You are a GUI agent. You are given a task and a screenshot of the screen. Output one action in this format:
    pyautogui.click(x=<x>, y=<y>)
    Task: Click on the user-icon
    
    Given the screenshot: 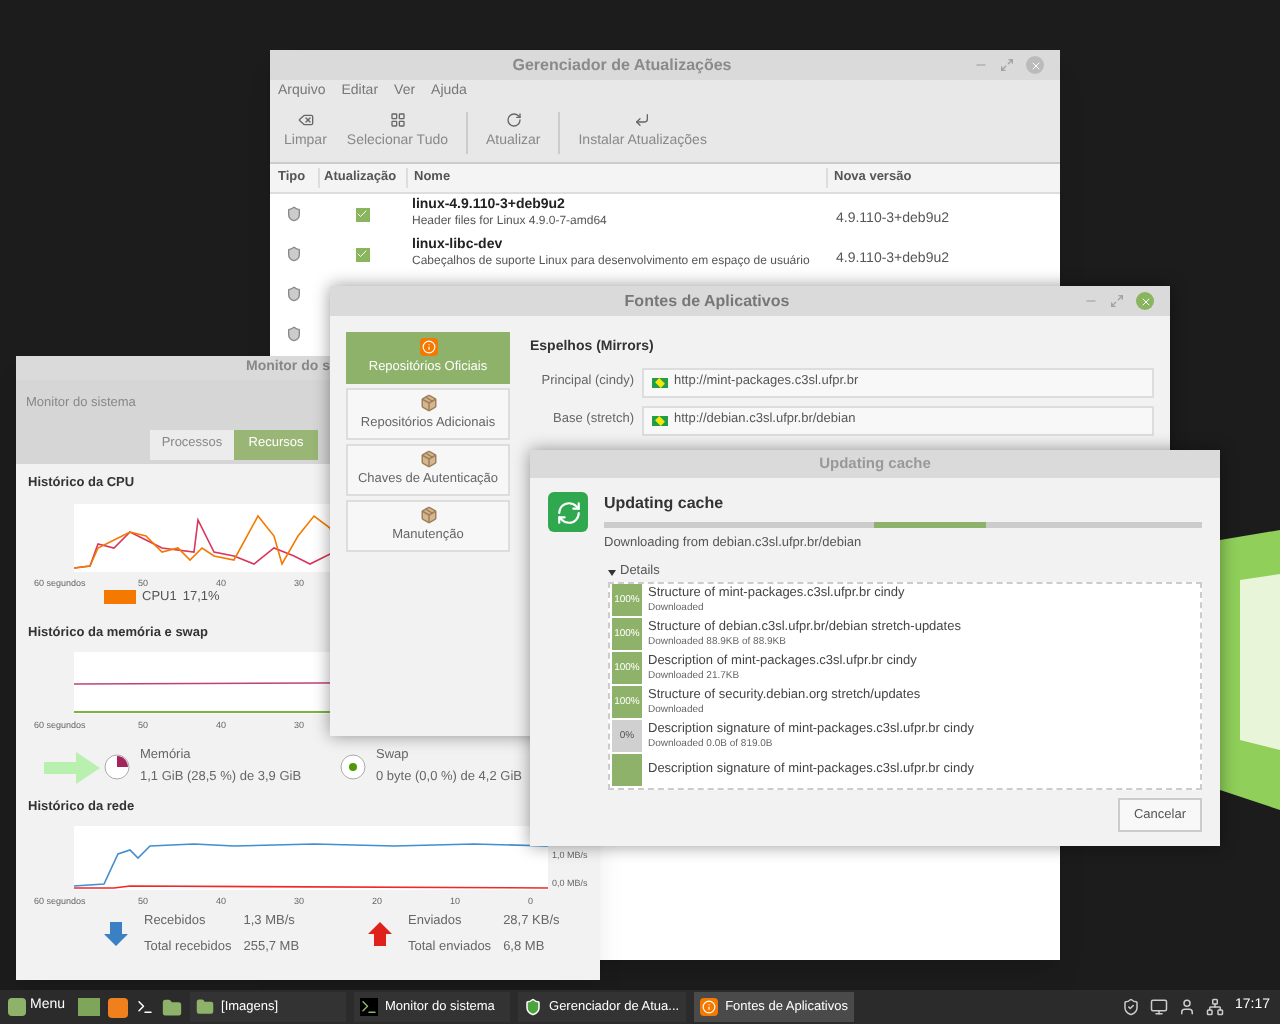 What is the action you would take?
    pyautogui.click(x=1187, y=1007)
    